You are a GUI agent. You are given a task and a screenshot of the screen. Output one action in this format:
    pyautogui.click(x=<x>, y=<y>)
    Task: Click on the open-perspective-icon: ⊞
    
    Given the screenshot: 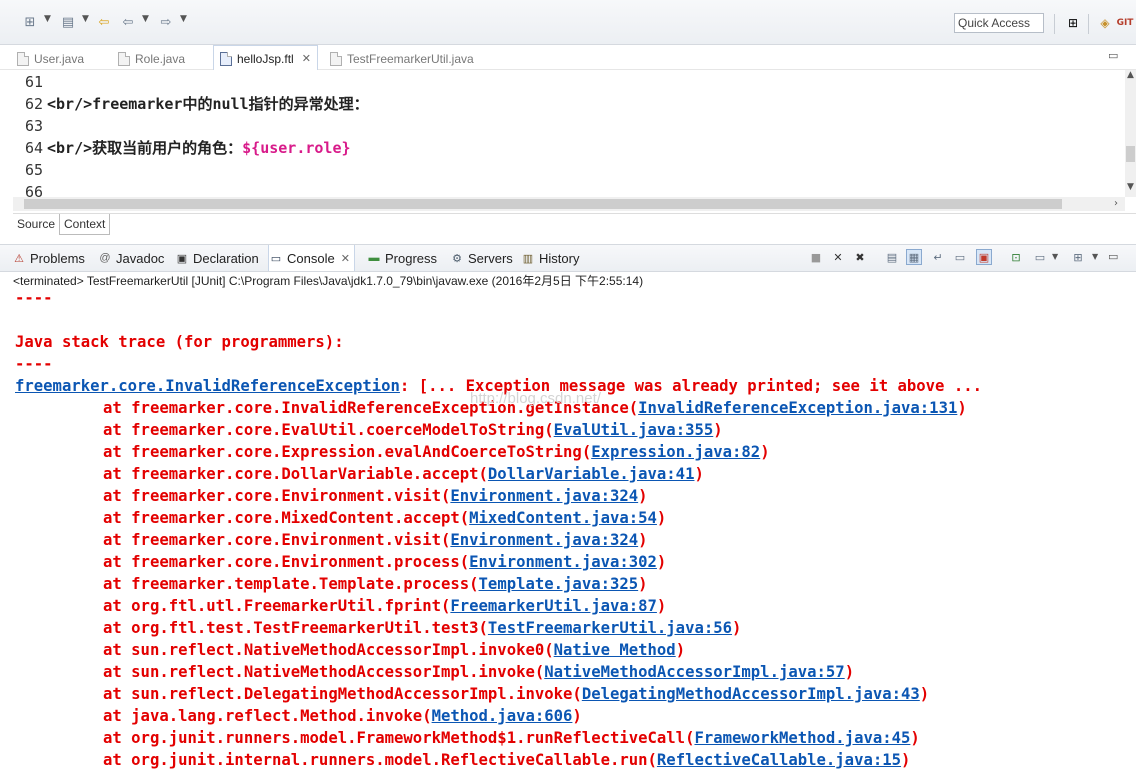 What is the action you would take?
    pyautogui.click(x=1073, y=23)
    